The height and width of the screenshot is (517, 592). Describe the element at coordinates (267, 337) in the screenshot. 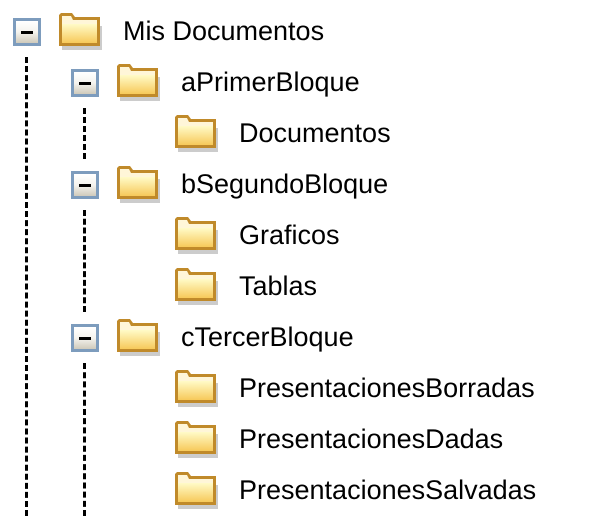

I see `folder-label: cTercerBloque` at that location.